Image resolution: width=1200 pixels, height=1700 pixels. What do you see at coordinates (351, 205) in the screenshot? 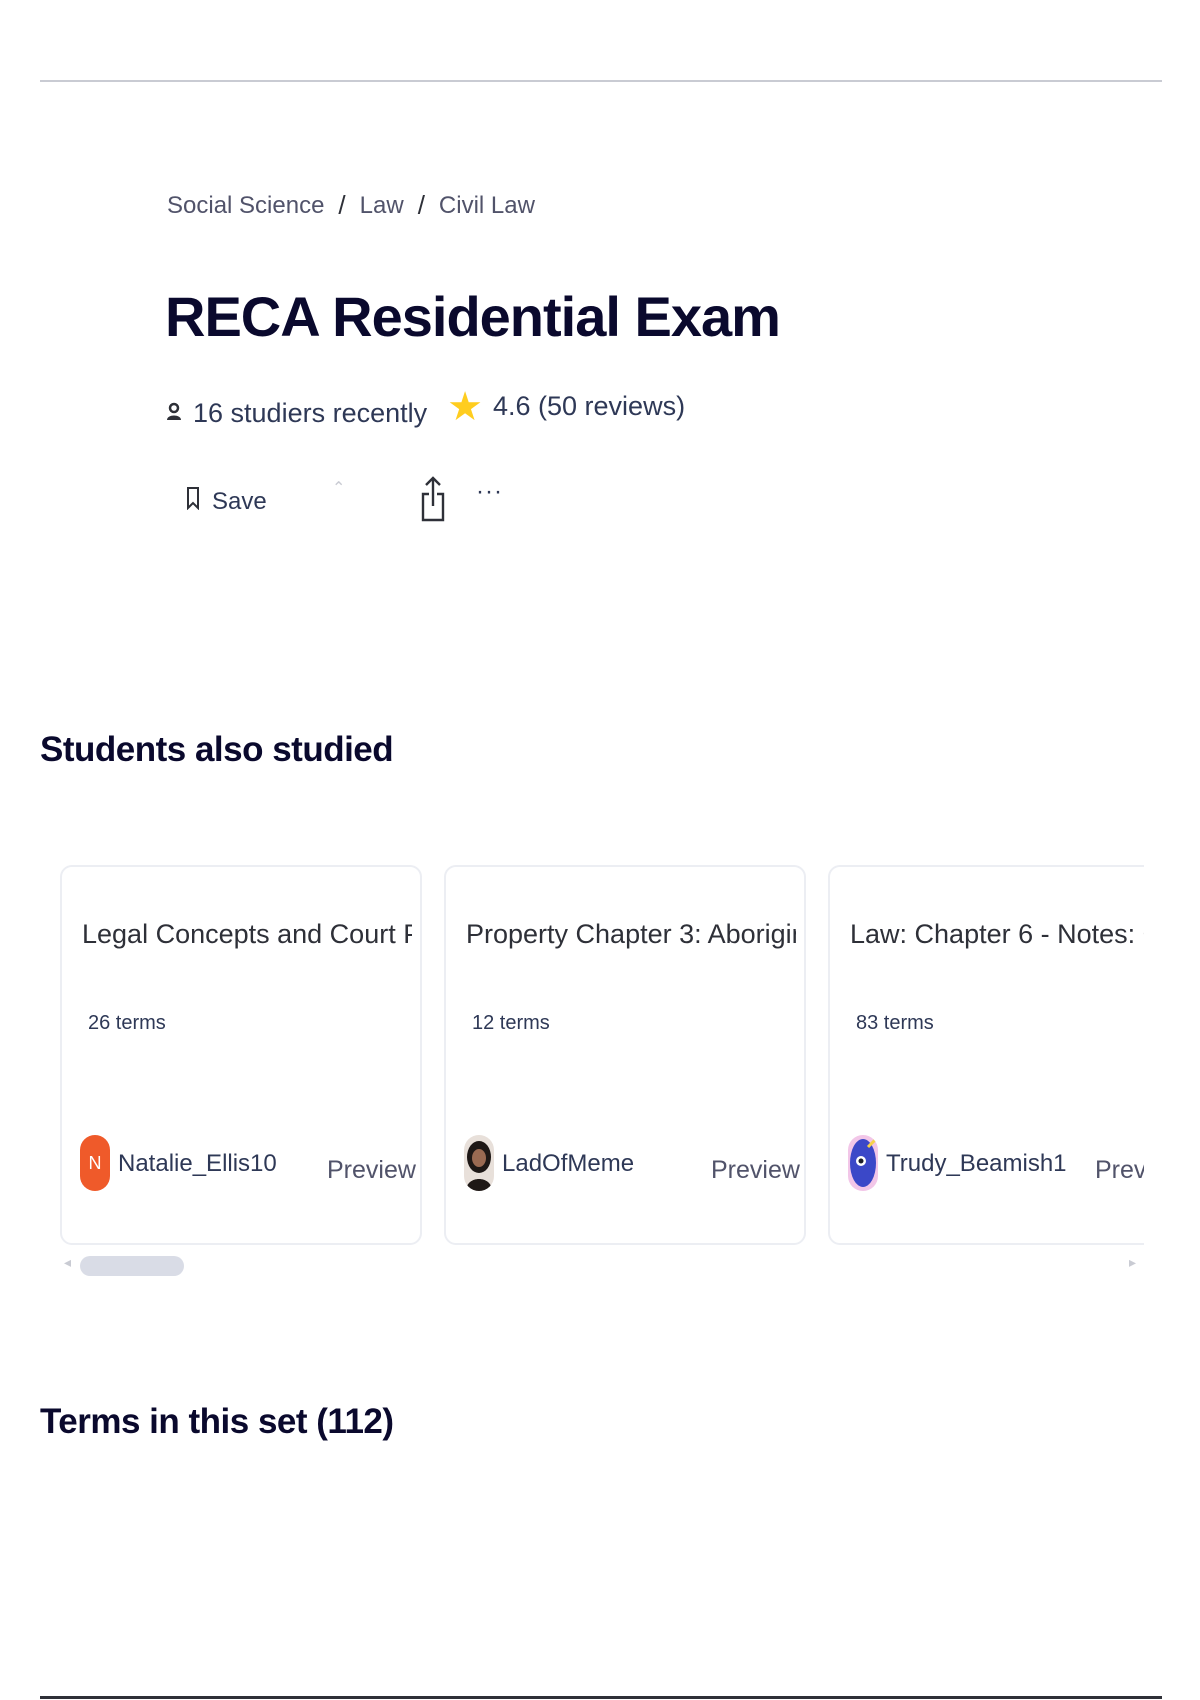
I see `breadcrumb: Social Science / Law / Civil Law` at bounding box center [351, 205].